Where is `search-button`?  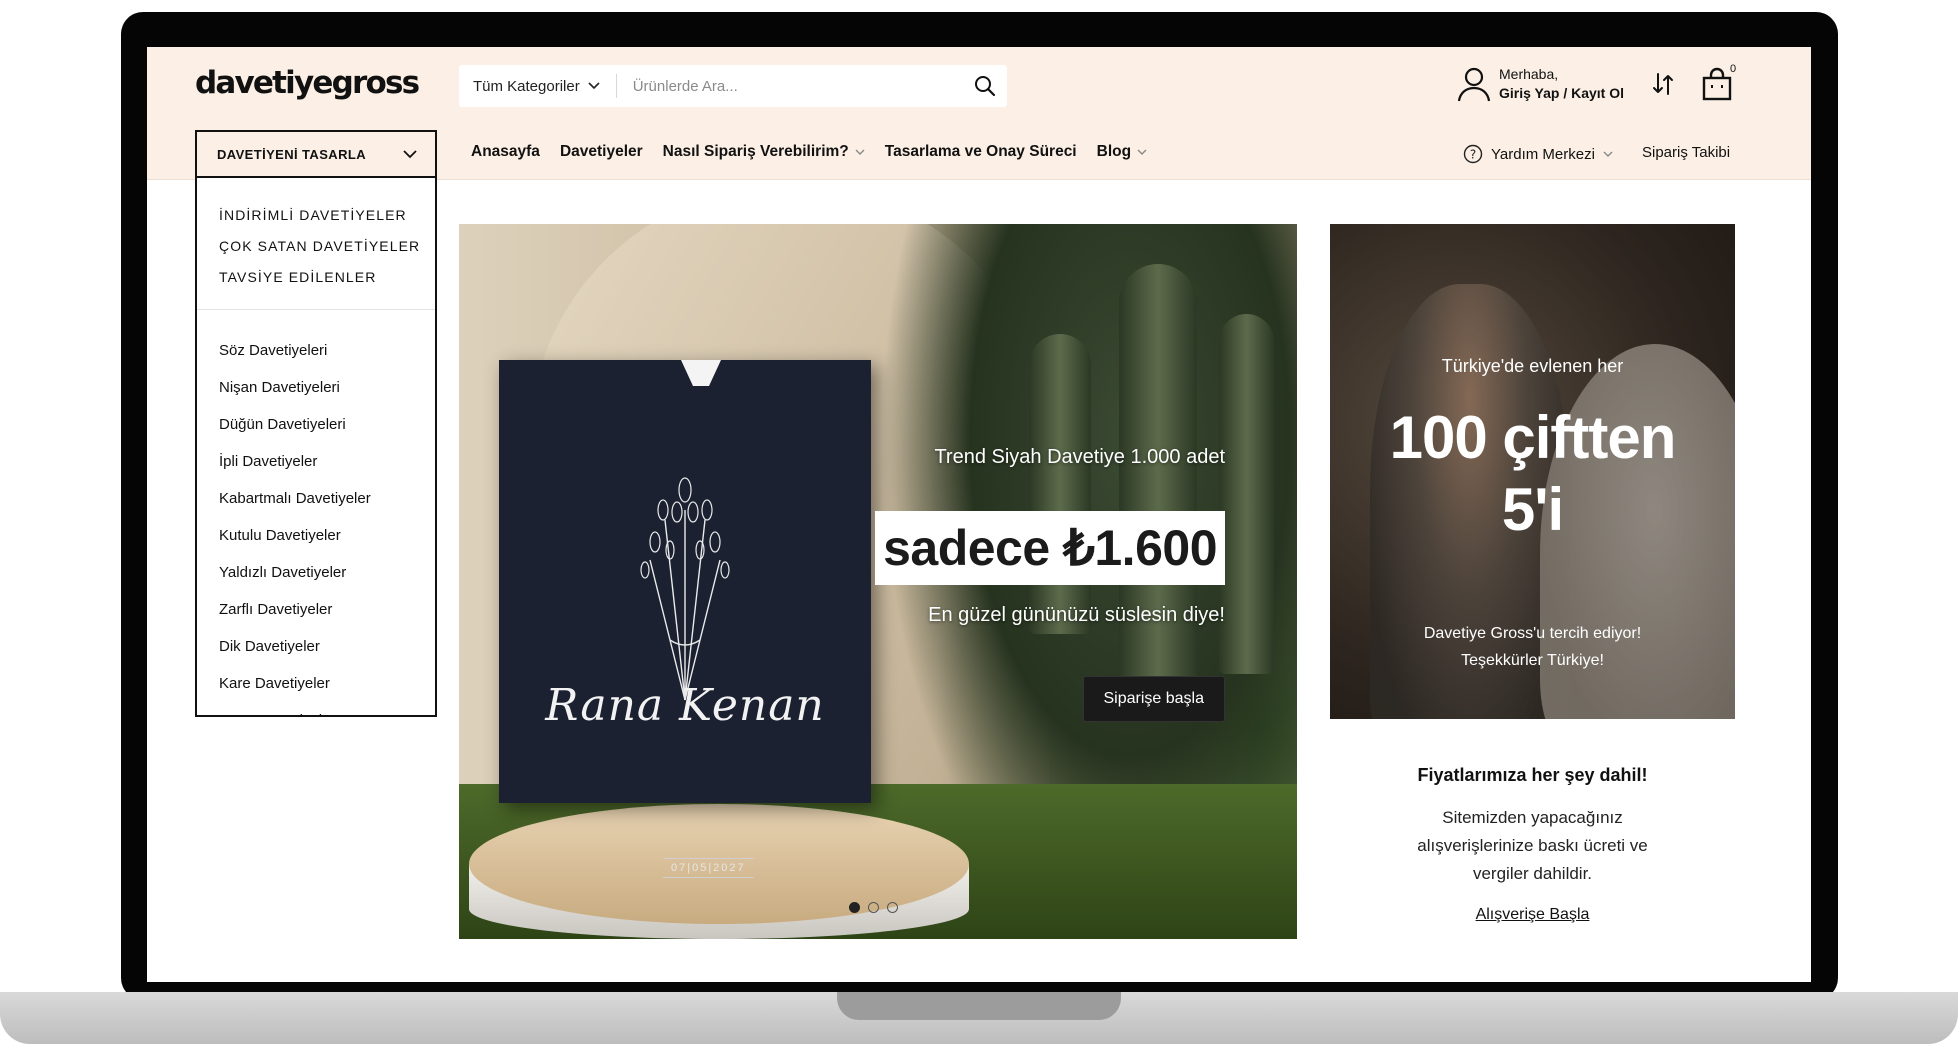
search-button is located at coordinates (985, 86).